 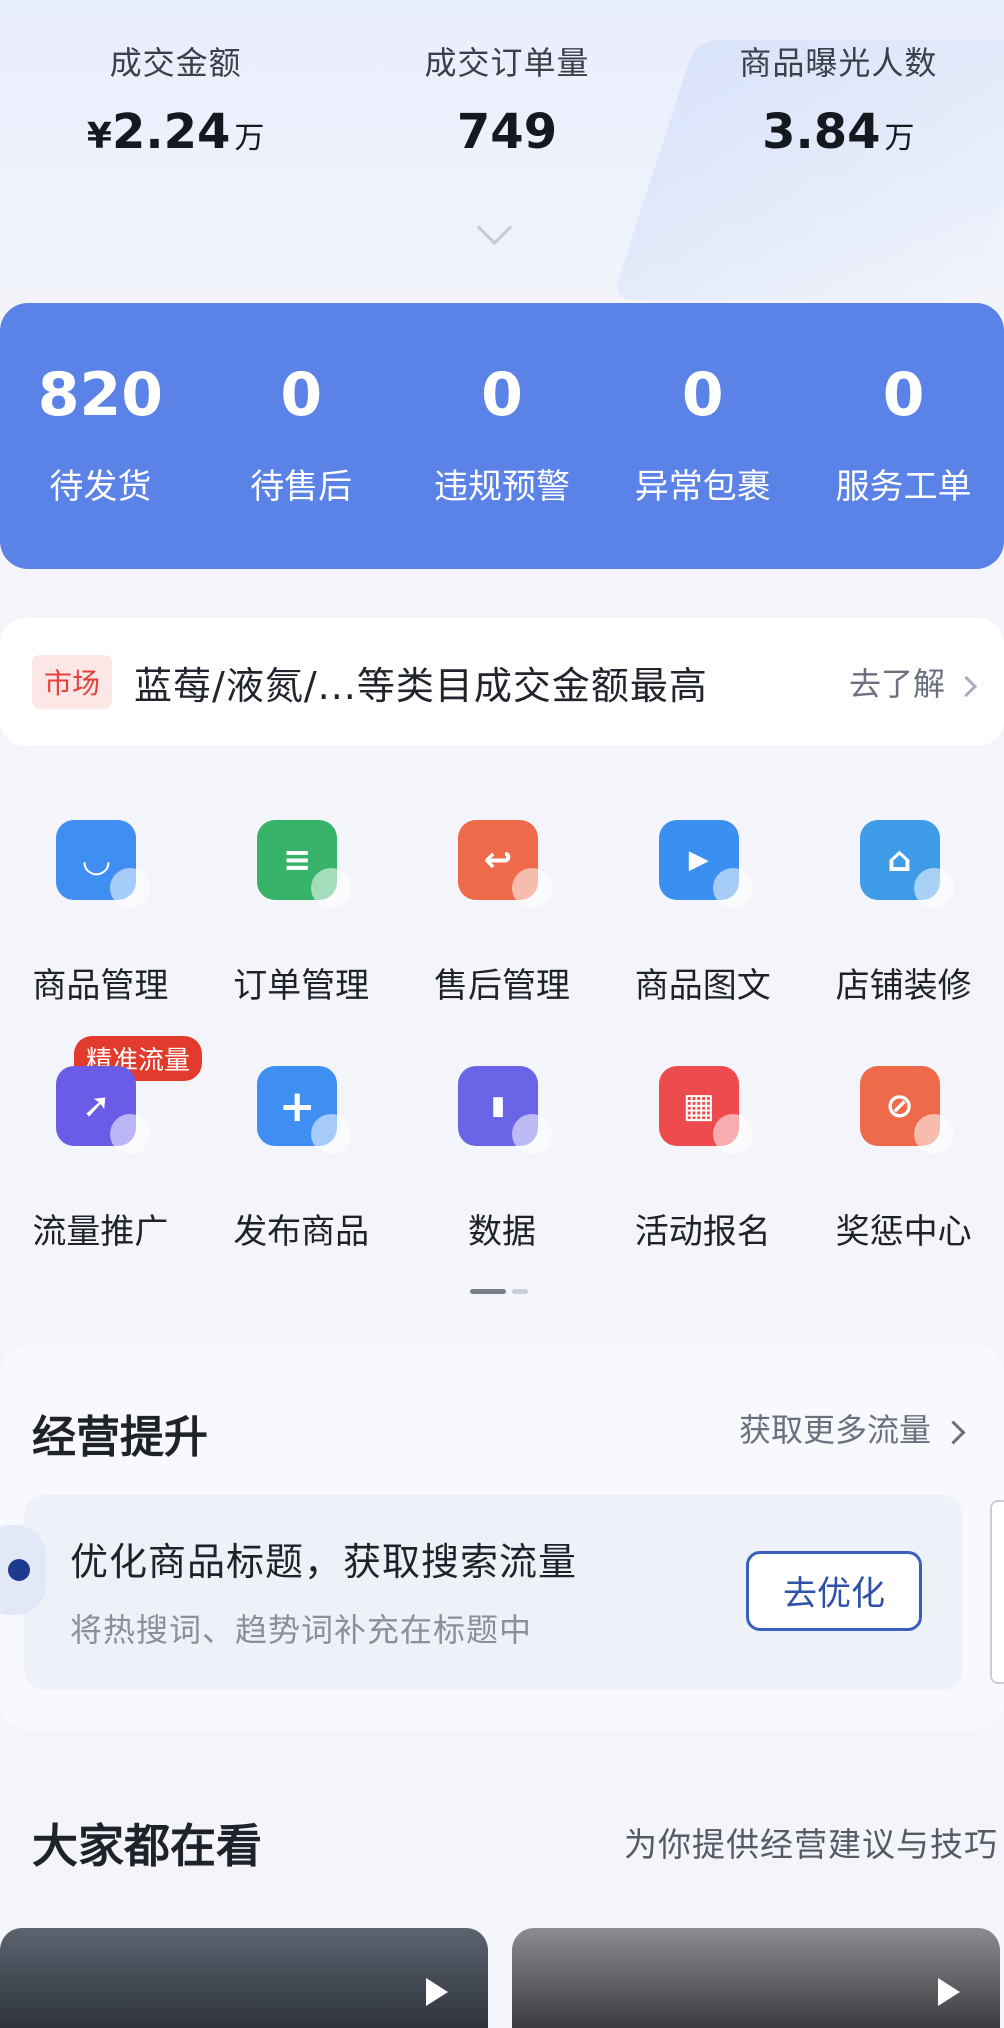 What do you see at coordinates (997, 1592) in the screenshot?
I see `next-card-peek` at bounding box center [997, 1592].